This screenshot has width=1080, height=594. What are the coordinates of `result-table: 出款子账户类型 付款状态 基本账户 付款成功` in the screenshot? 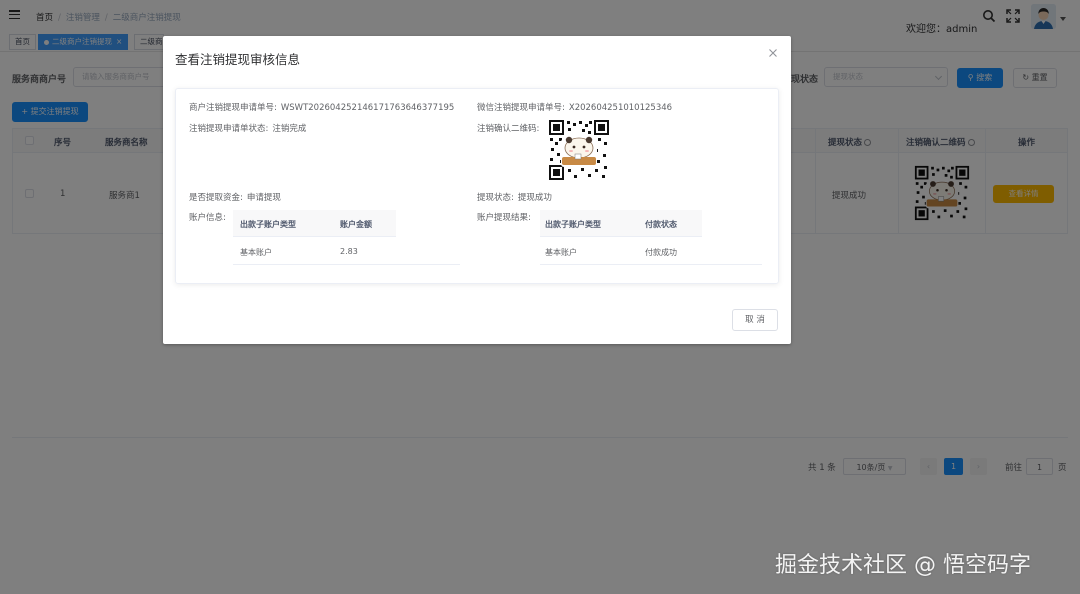 It's located at (651, 237).